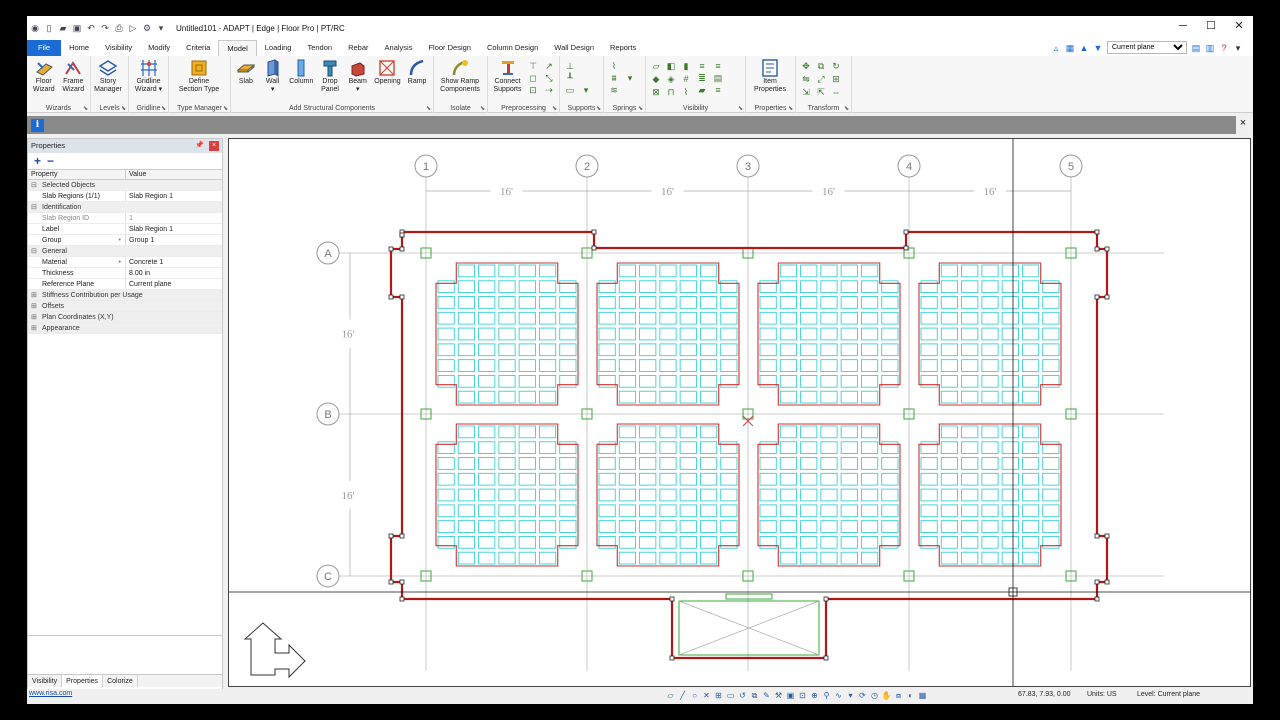 This screenshot has width=1280, height=720. I want to click on offset-icon: ⇱, so click(821, 92).